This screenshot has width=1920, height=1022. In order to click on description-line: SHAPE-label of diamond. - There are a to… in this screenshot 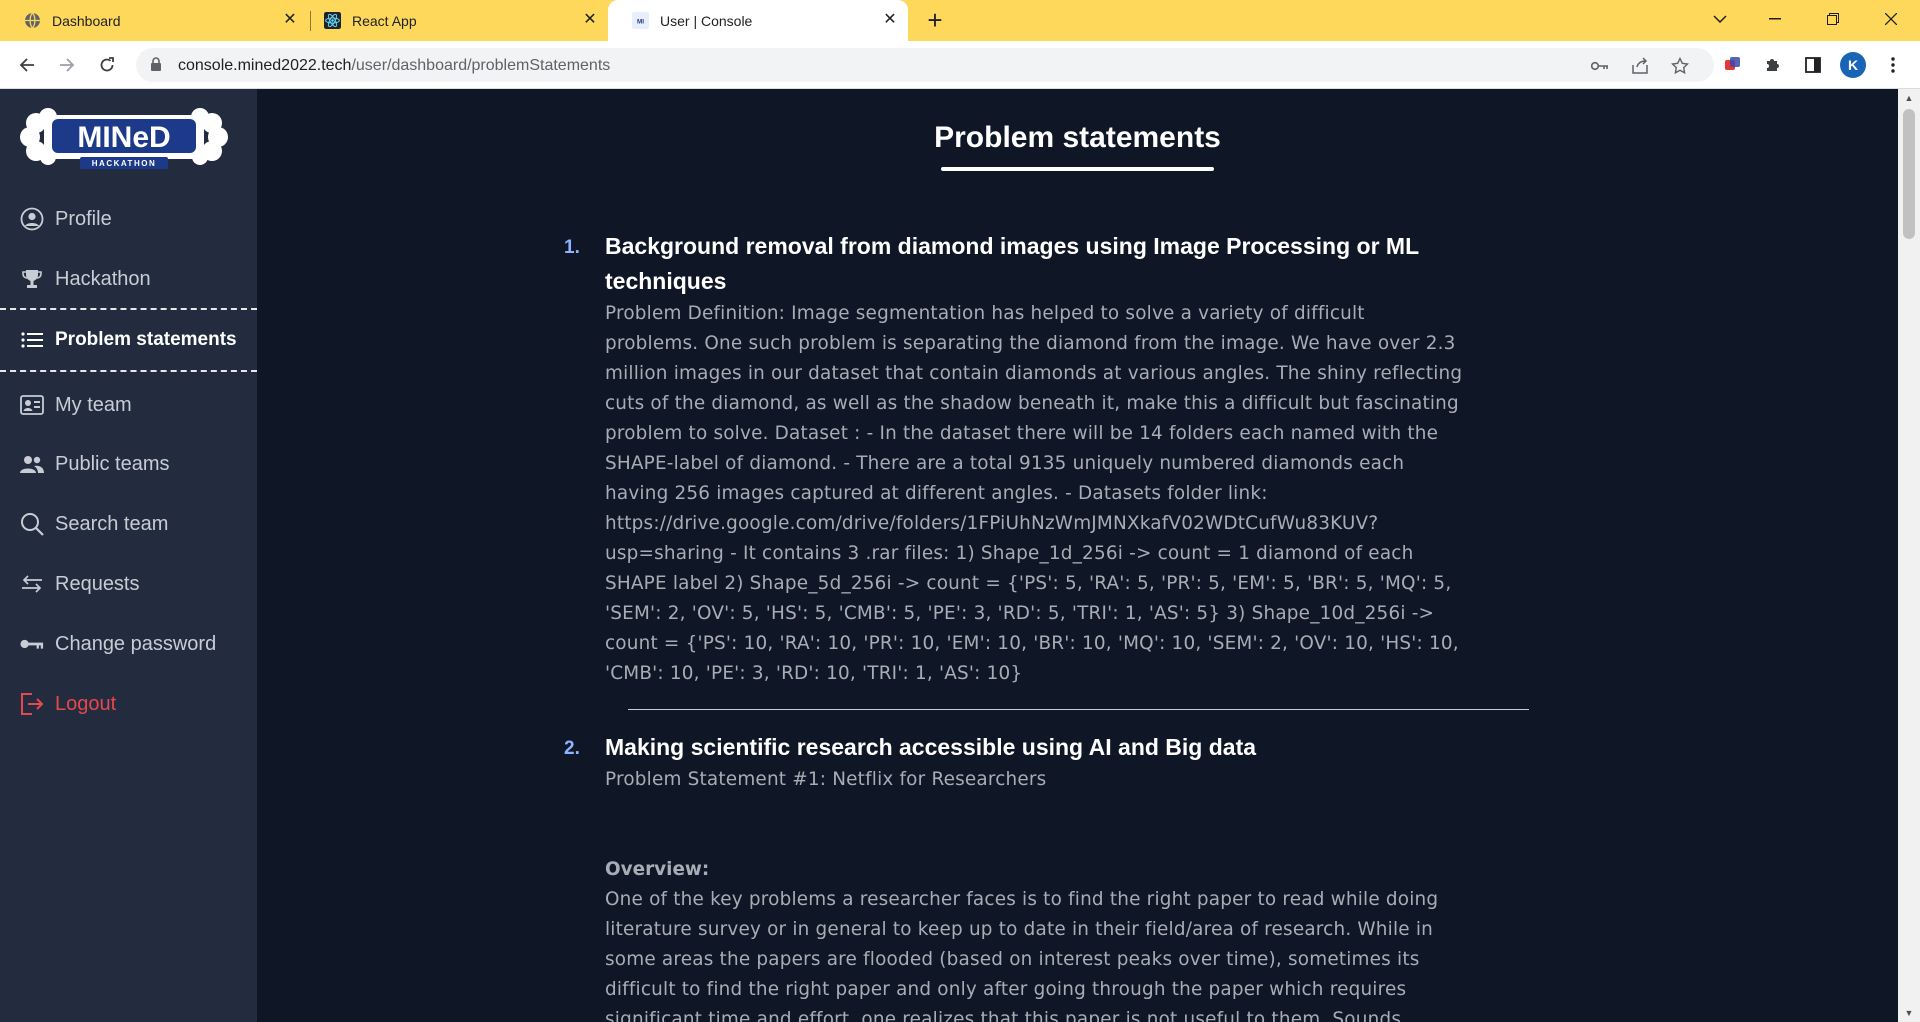, I will do `click(1005, 463)`.